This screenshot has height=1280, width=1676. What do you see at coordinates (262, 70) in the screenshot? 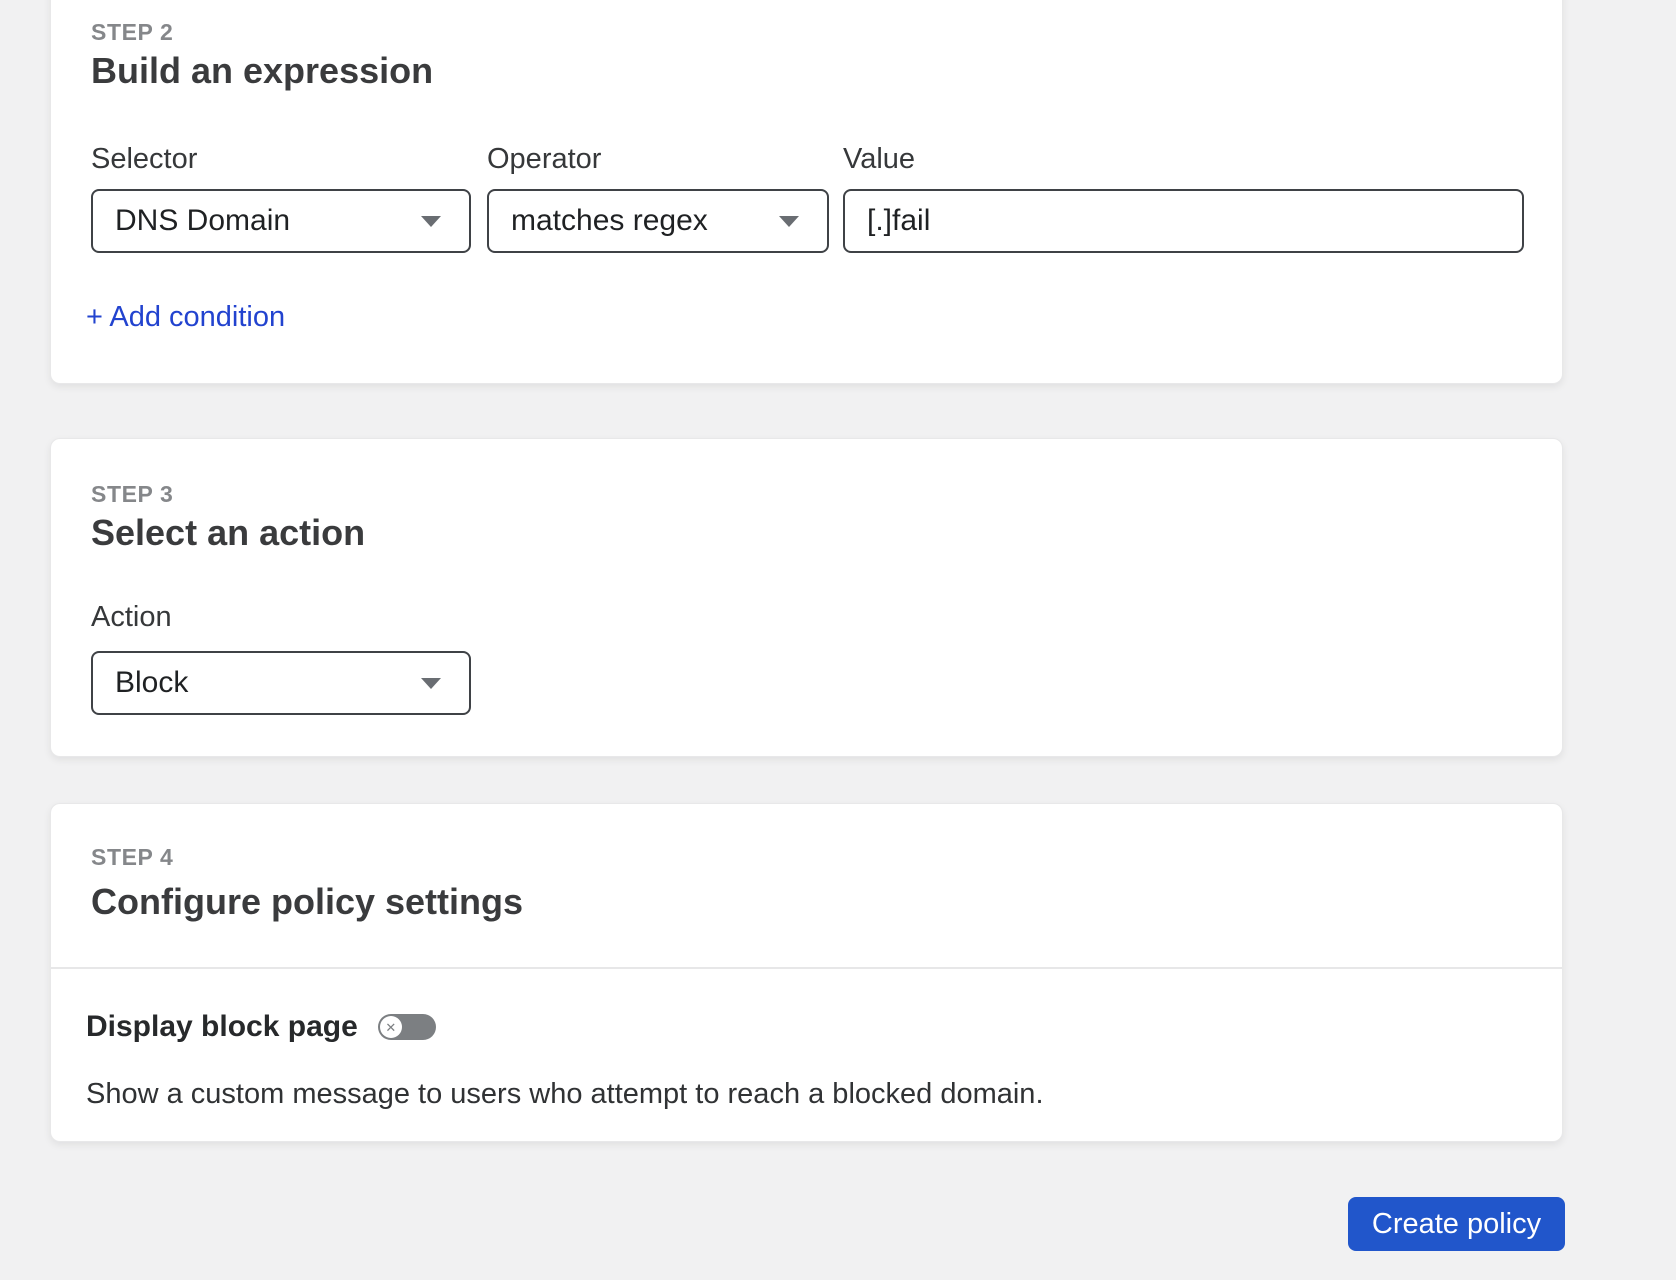
I see `step2-title: Build an expression` at bounding box center [262, 70].